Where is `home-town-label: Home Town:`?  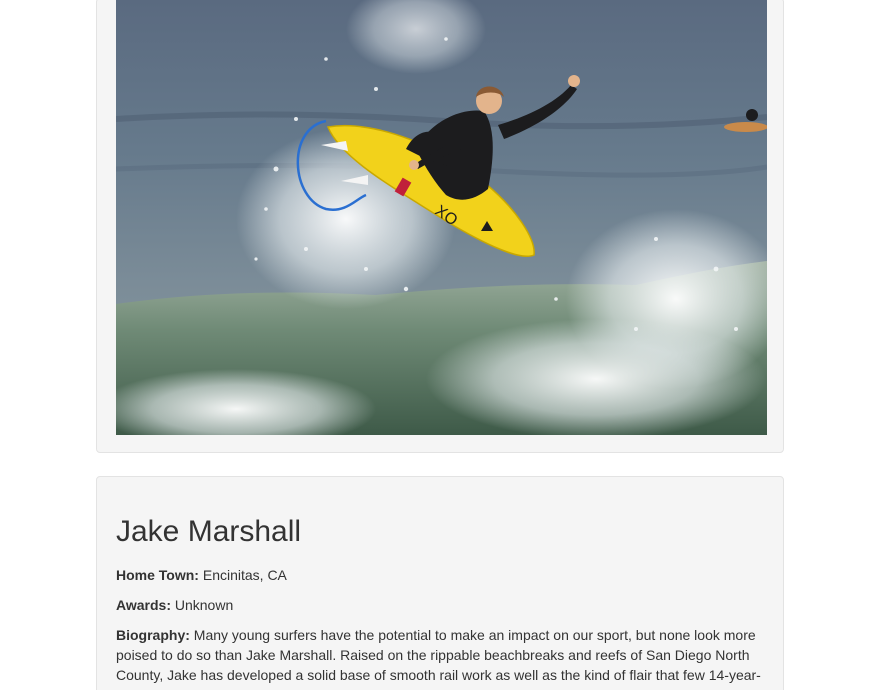 home-town-label: Home Town: is located at coordinates (157, 575).